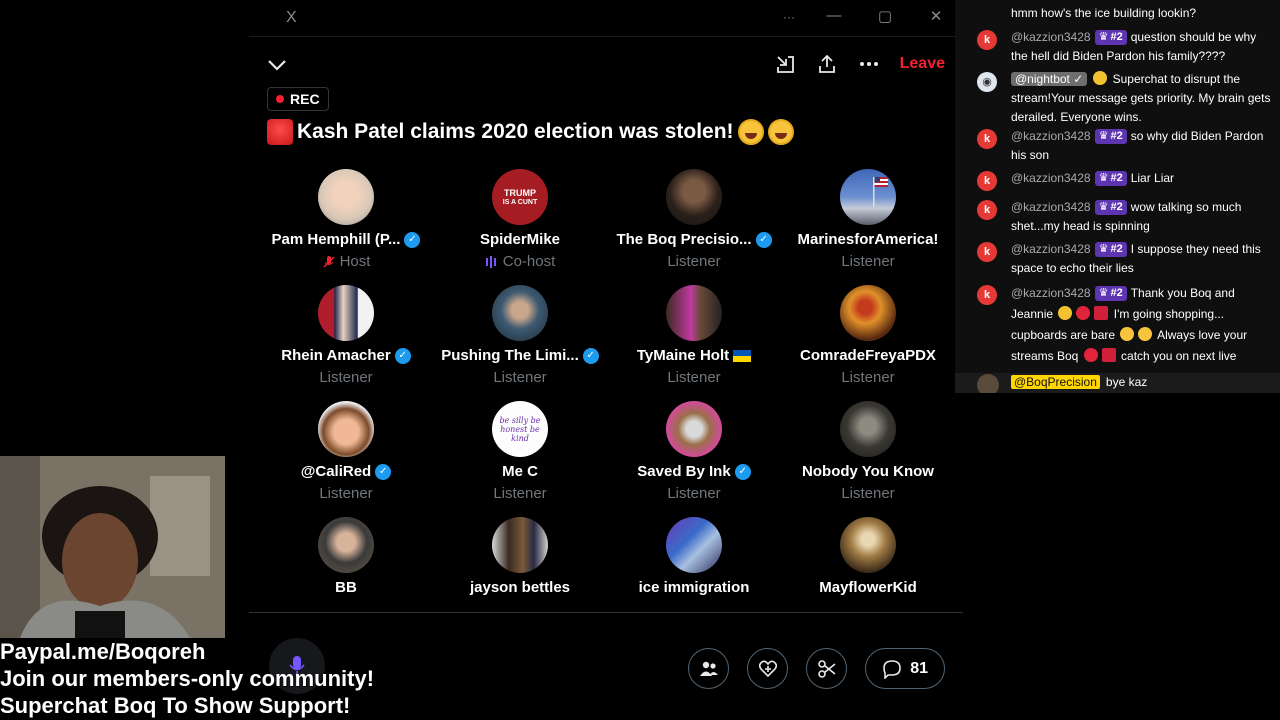 This screenshot has height=720, width=1280. Describe the element at coordinates (606, 18) in the screenshot. I see `title-bar: X ··· — ▢ ✕` at that location.